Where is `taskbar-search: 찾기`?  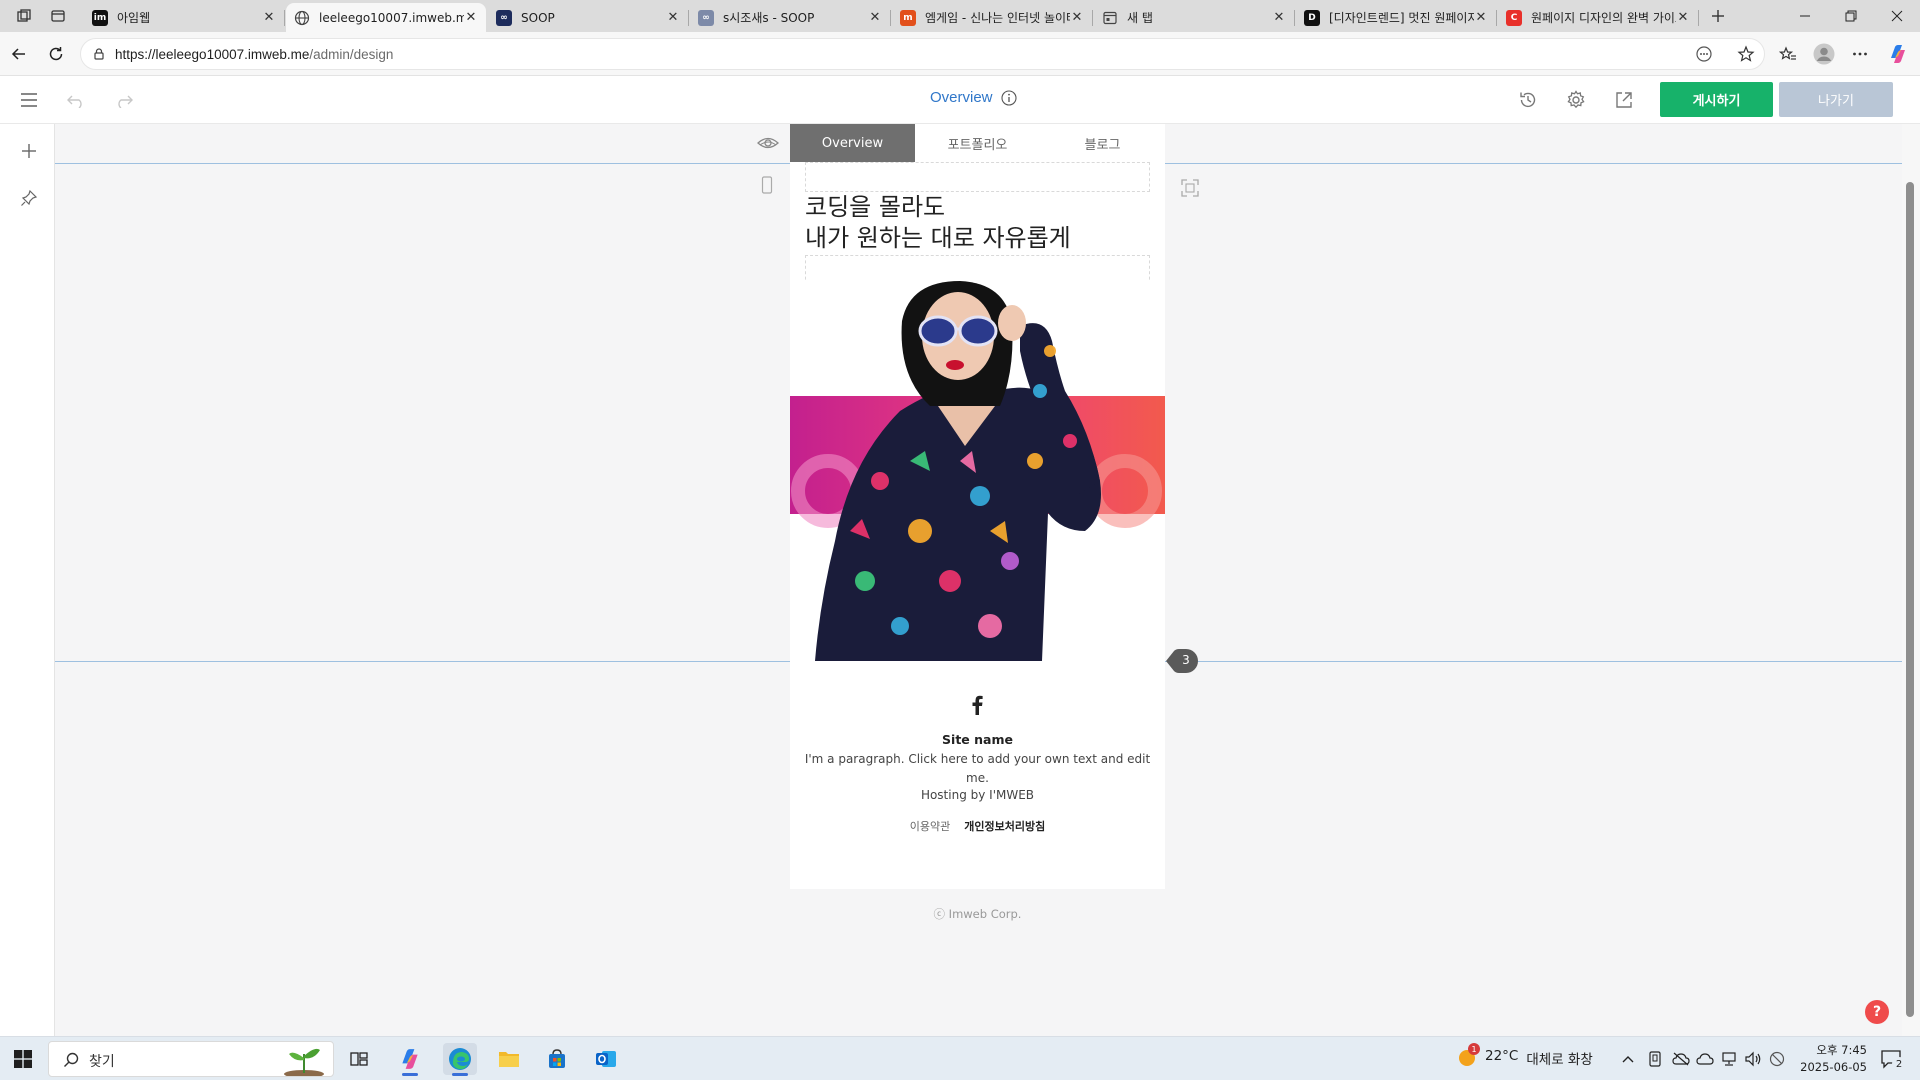
taskbar-search: 찾기 is located at coordinates (191, 1059).